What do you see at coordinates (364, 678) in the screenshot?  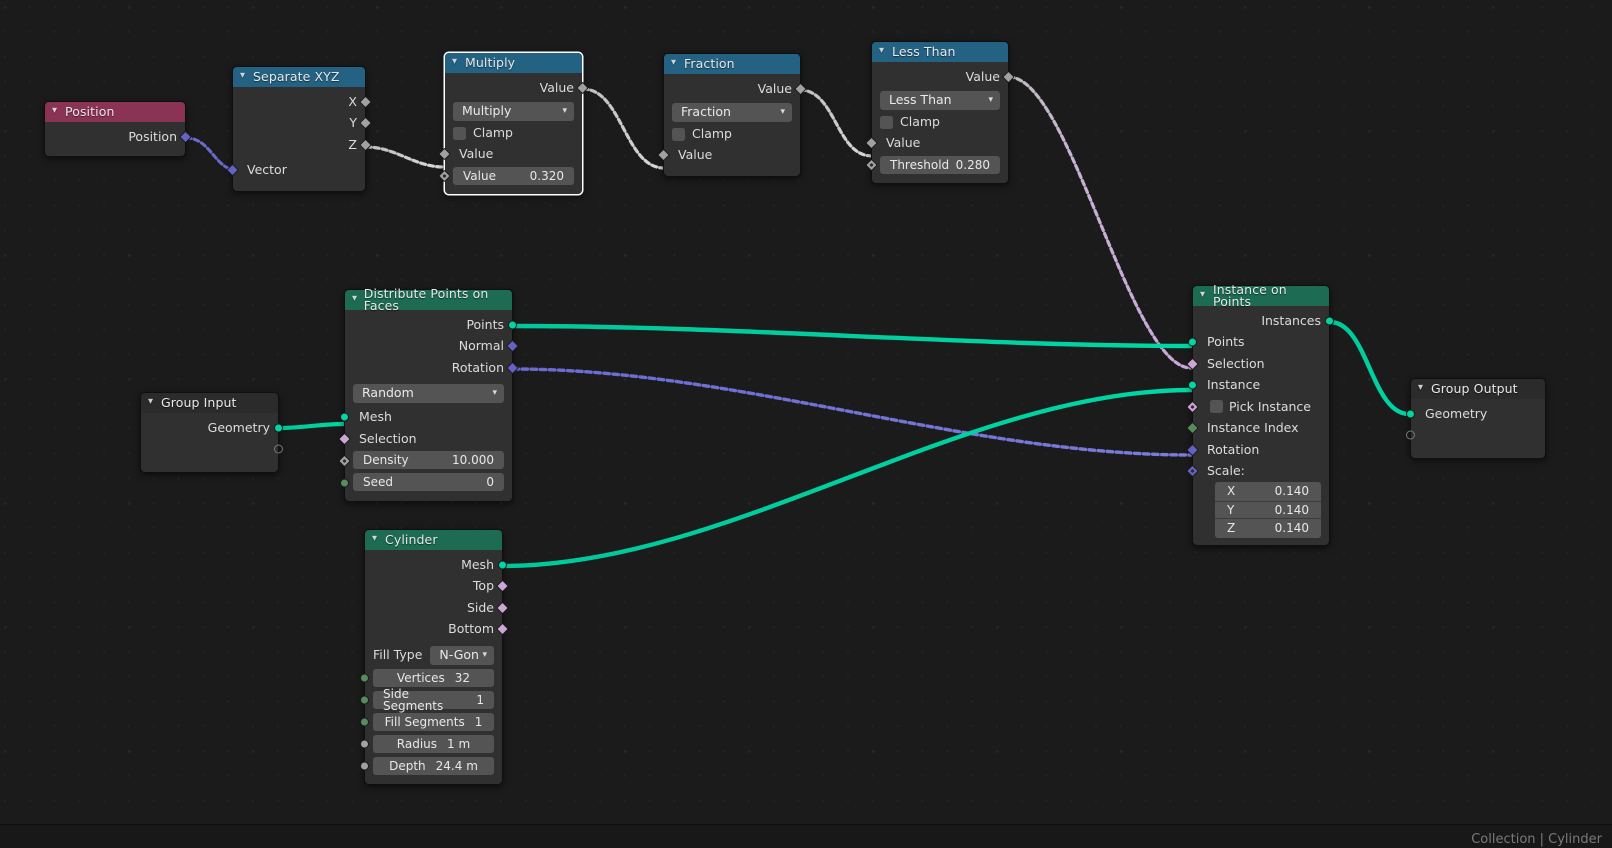 I see `socket-cylinder-vertices` at bounding box center [364, 678].